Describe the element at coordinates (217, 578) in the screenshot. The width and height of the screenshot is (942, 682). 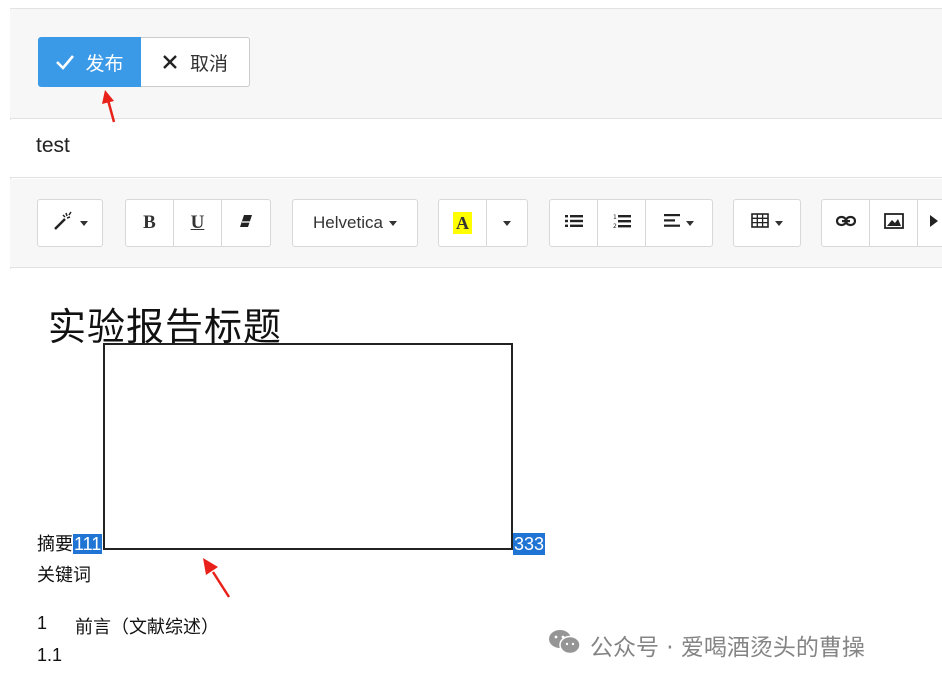
I see `annotation-arrow-image` at that location.